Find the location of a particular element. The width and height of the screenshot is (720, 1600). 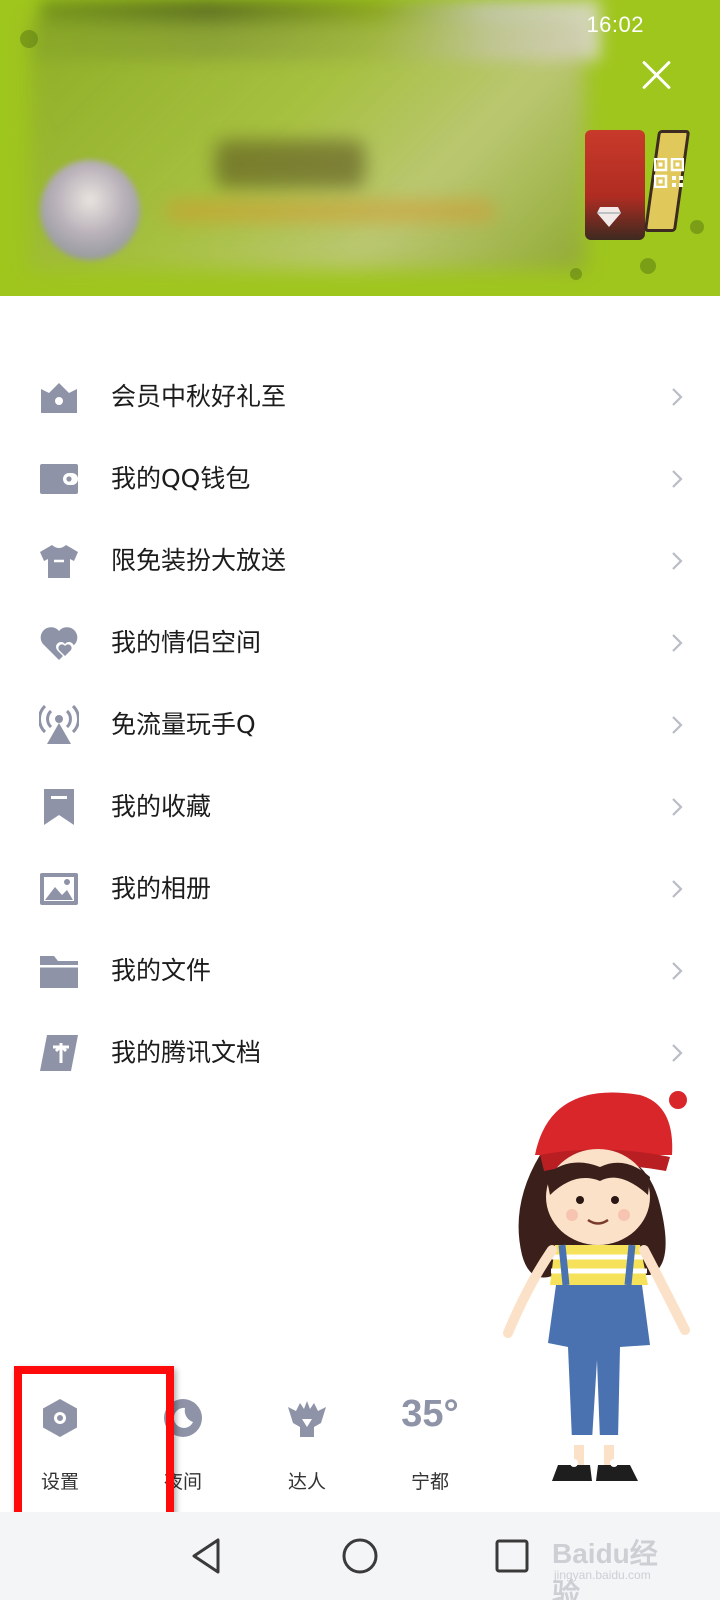

menu-item-label: 我的情侣空间 is located at coordinates (186, 642).